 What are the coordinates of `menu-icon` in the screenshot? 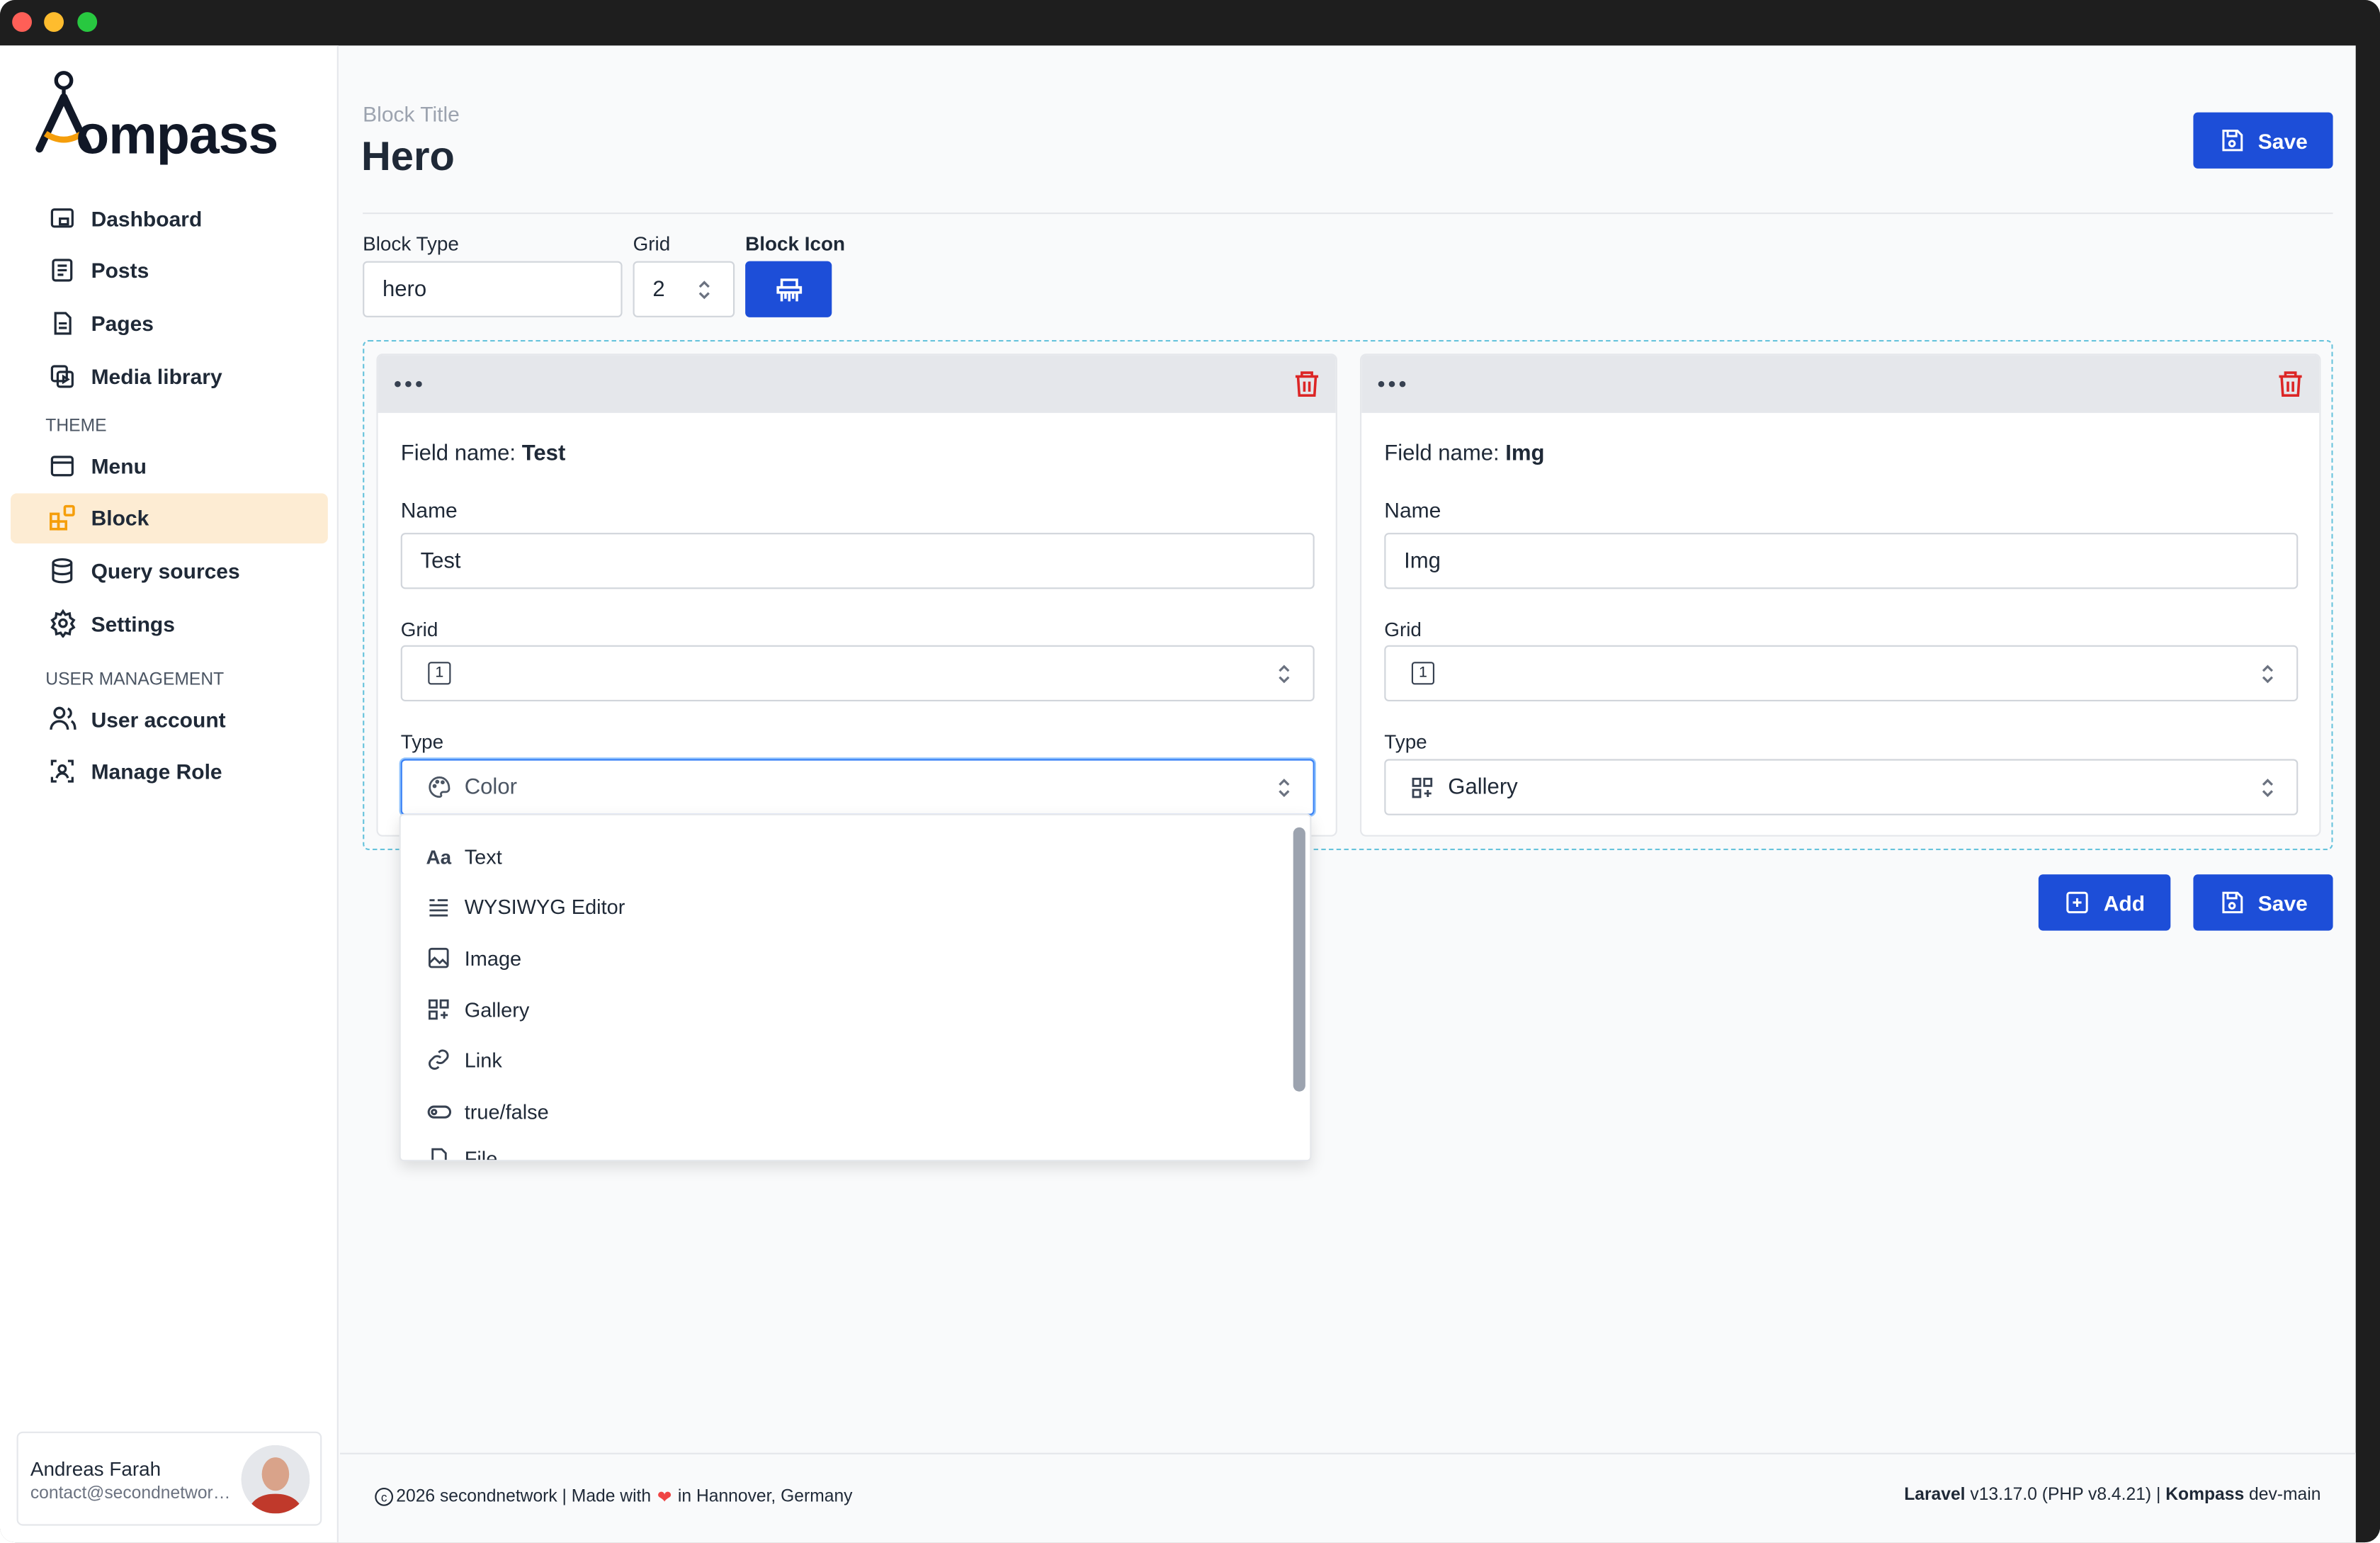 It's located at (62, 465).